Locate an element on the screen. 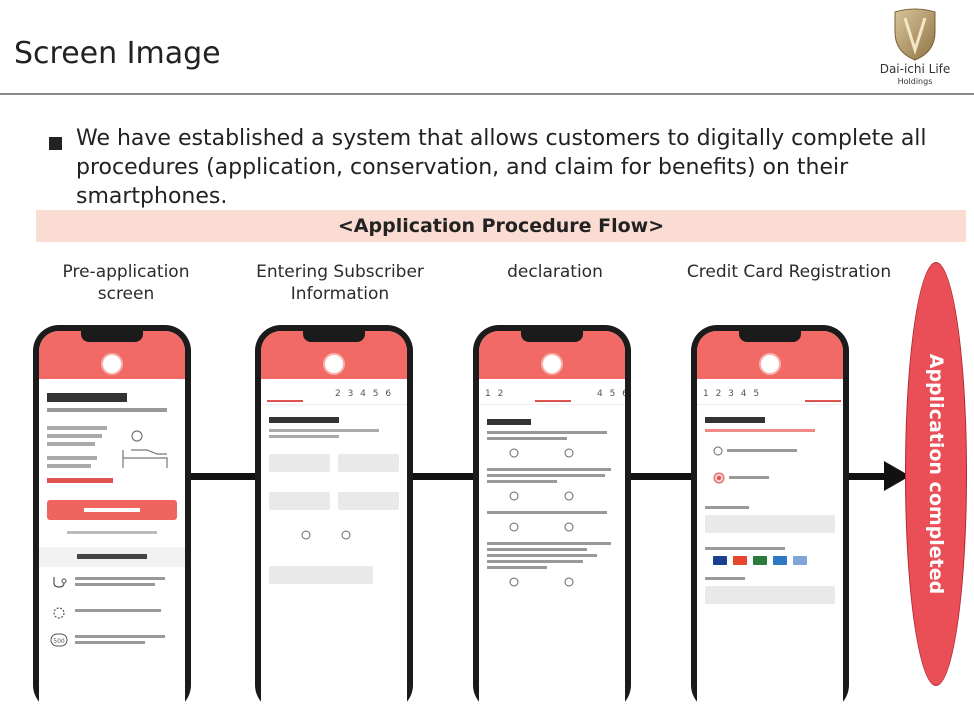 The image size is (974, 716). step-label-pre-application: Pre-application screen is located at coordinates (126, 283).